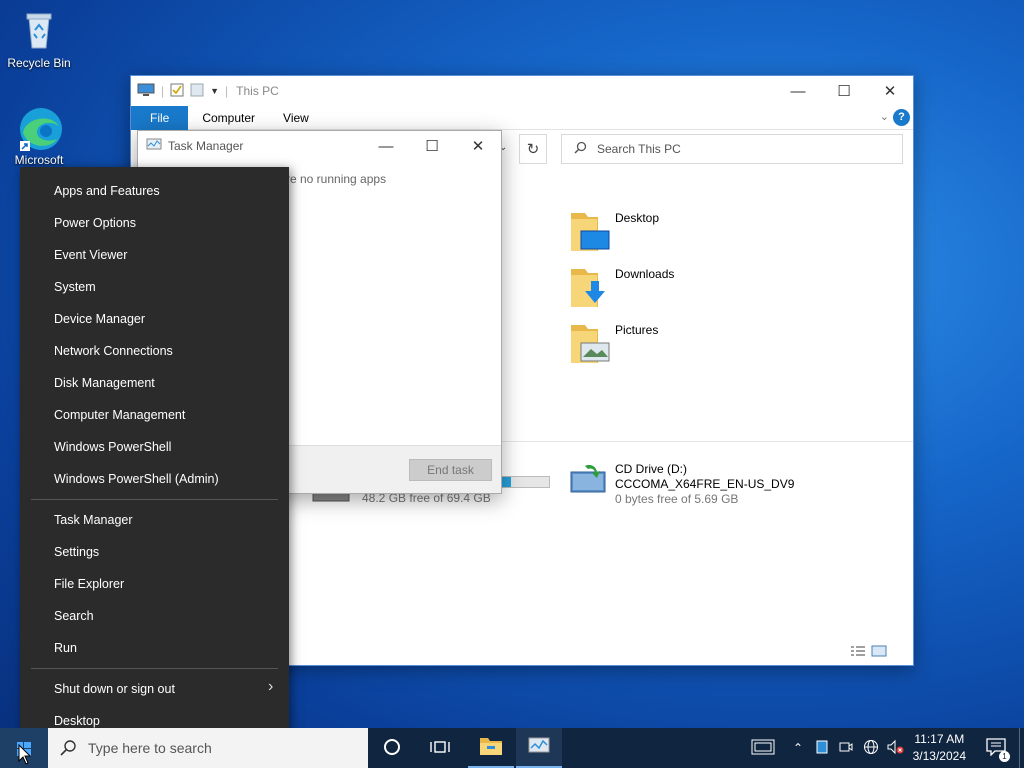 This screenshot has height=768, width=1024. What do you see at coordinates (522, 117) in the screenshot?
I see `ribbon-tabs: File Computer View ⌄ ?` at bounding box center [522, 117].